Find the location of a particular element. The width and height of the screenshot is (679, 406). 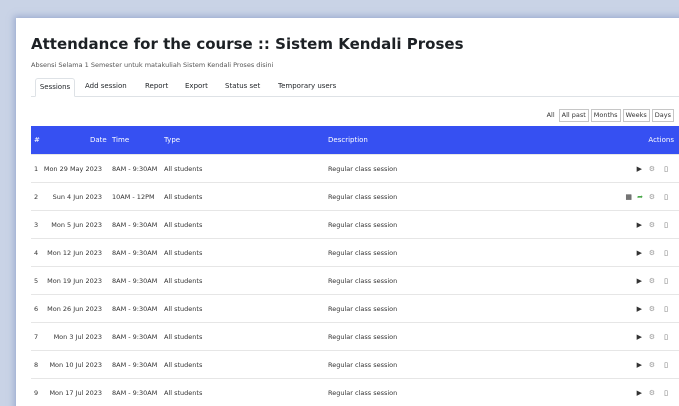

row-num: 5 is located at coordinates (36, 281).